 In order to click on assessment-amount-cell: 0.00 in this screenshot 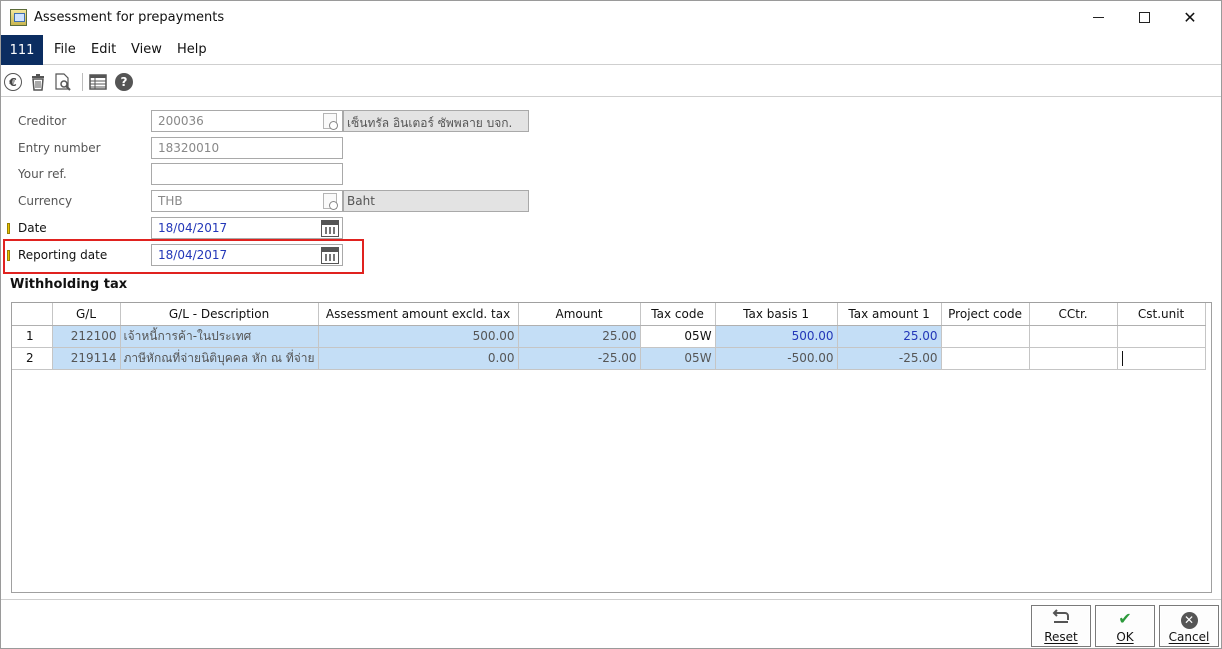, I will do `click(418, 358)`.